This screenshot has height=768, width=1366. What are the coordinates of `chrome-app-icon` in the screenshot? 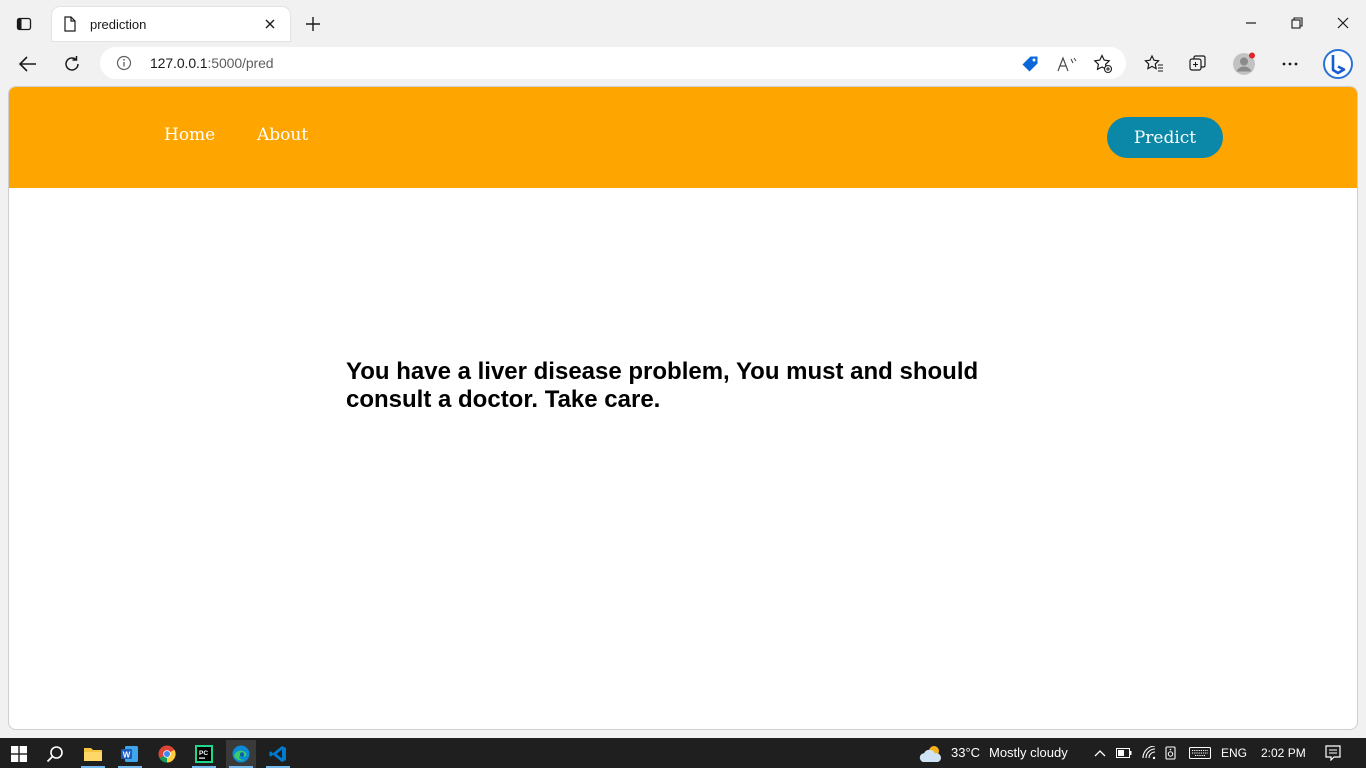 It's located at (167, 754).